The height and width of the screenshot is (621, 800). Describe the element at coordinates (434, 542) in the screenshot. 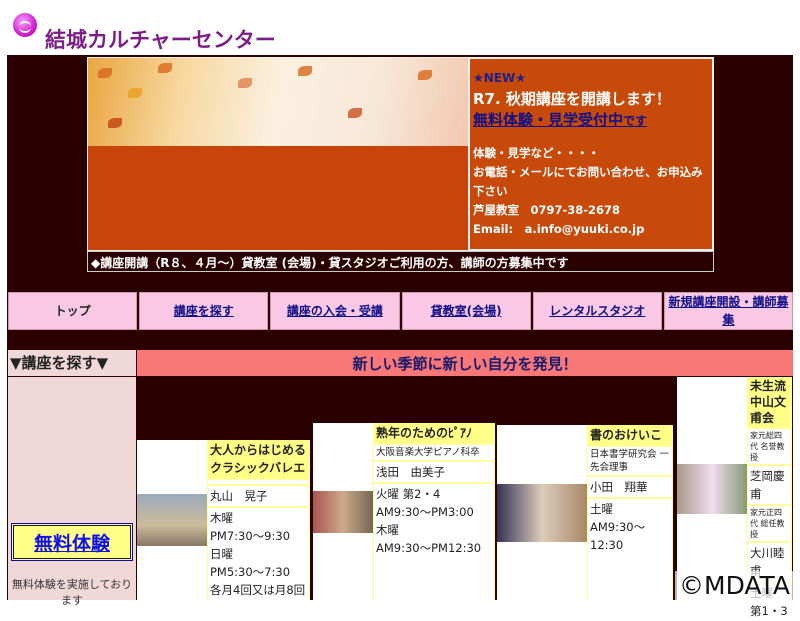

I see `course-schedule: 火曜 第2・4 AM9:30～PM3:00 木曜 AM9:30～PM12:30` at that location.